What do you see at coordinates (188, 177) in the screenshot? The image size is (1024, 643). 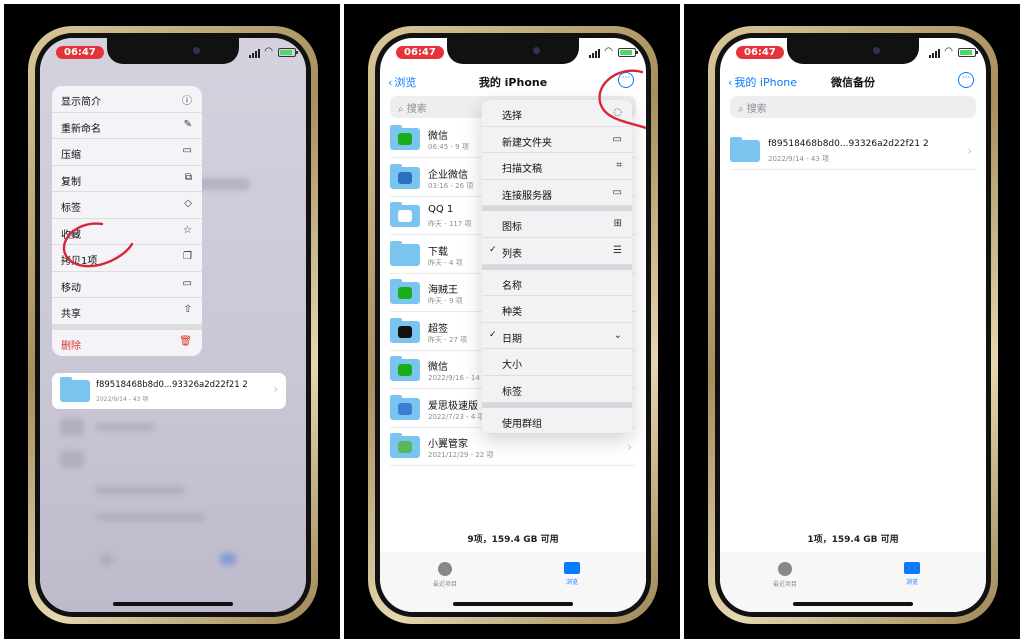 I see `duplicate-icon: ⧉` at bounding box center [188, 177].